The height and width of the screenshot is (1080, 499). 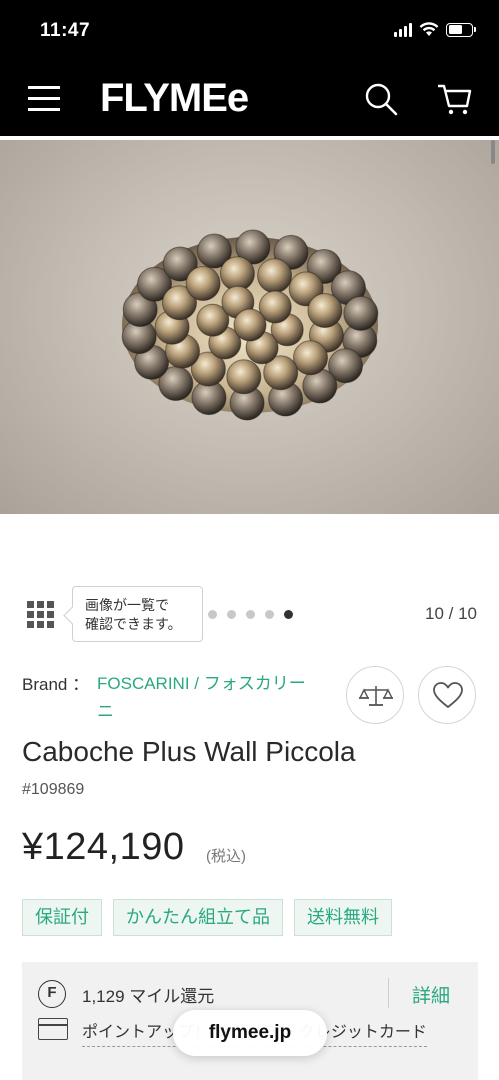 I want to click on signal-icon, so click(x=403, y=29).